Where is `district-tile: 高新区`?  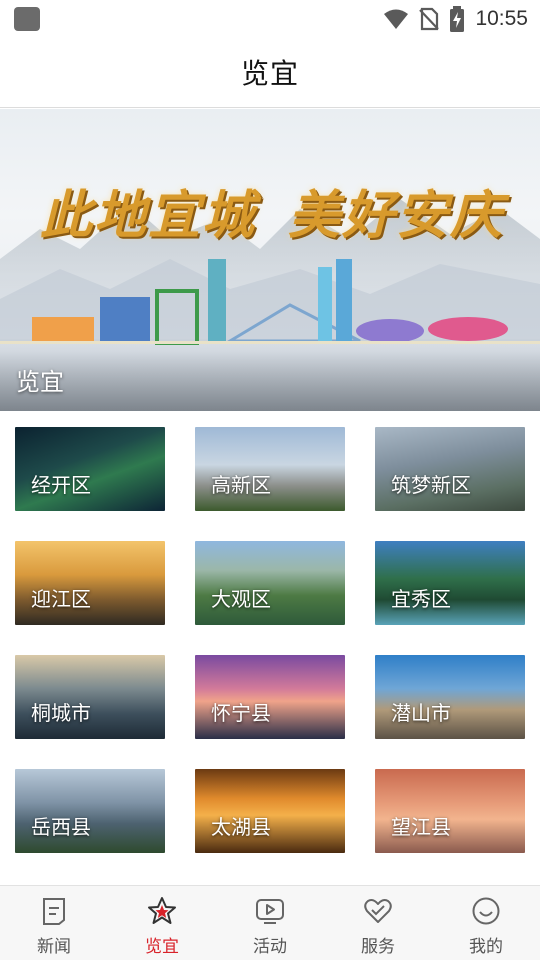 district-tile: 高新区 is located at coordinates (270, 469).